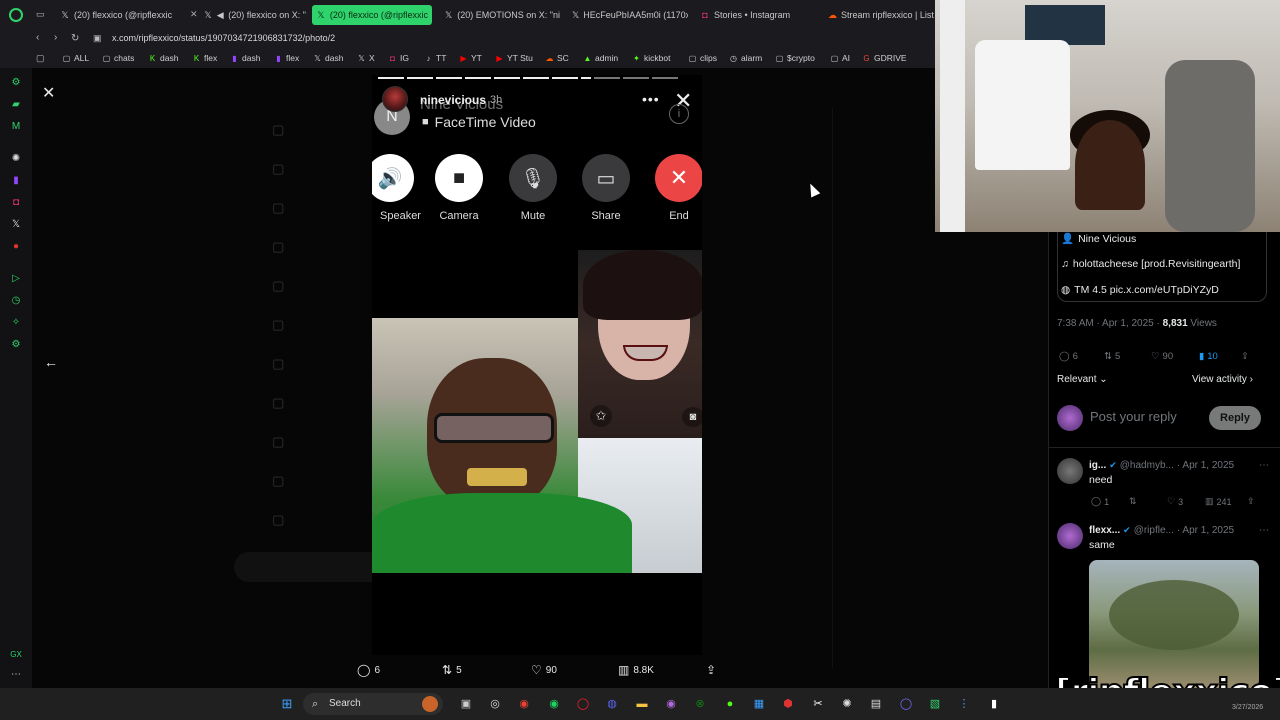 The height and width of the screenshot is (720, 1280). I want to click on bookmark-chats: ▢ chats, so click(118, 58).